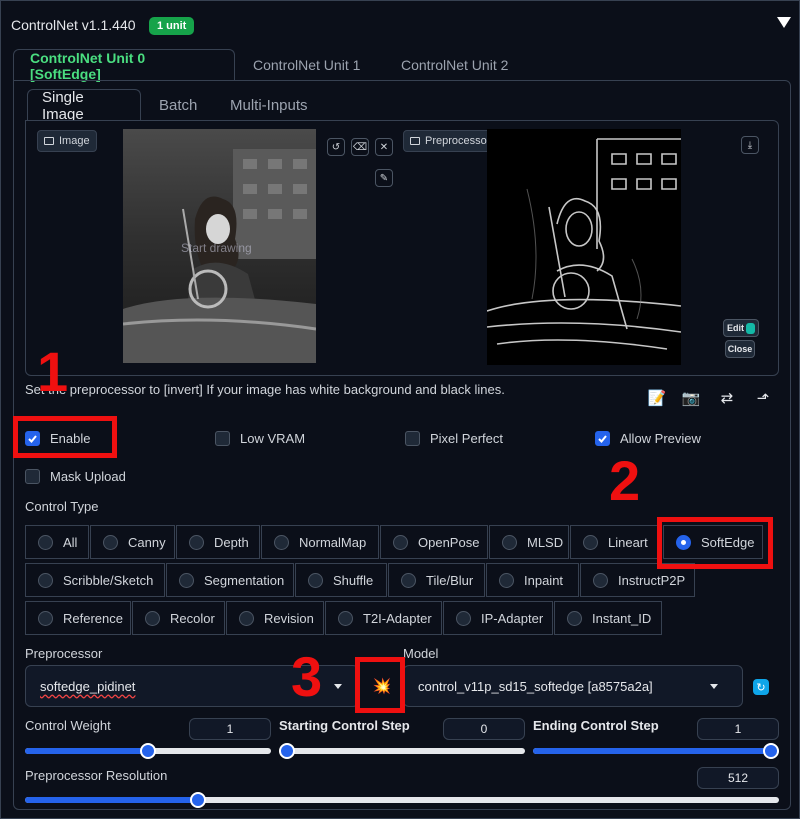 This screenshot has width=800, height=819. Describe the element at coordinates (178, 618) in the screenshot. I see `control-type-recolor: Recolor` at that location.